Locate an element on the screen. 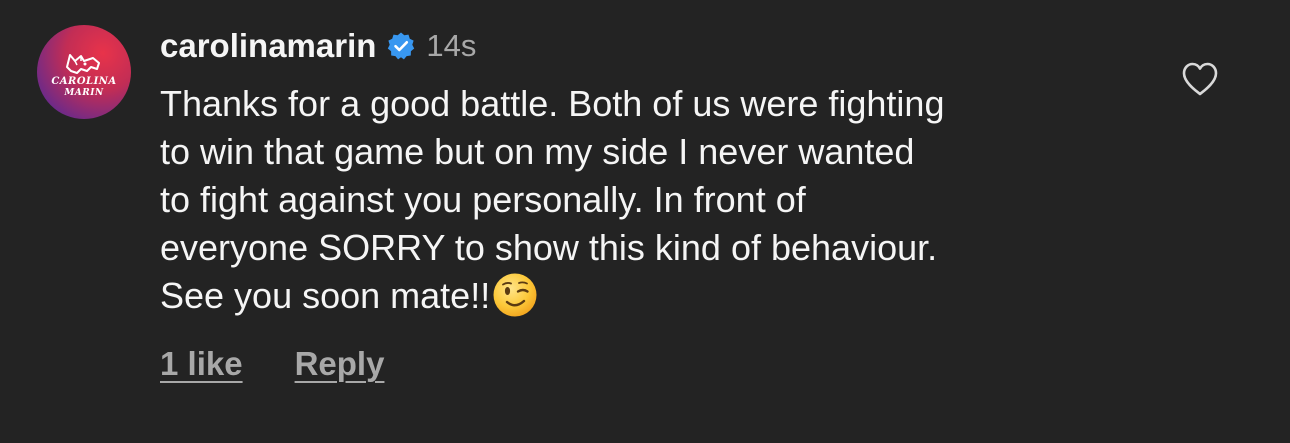  likes-count-link: 1 like is located at coordinates (201, 364).